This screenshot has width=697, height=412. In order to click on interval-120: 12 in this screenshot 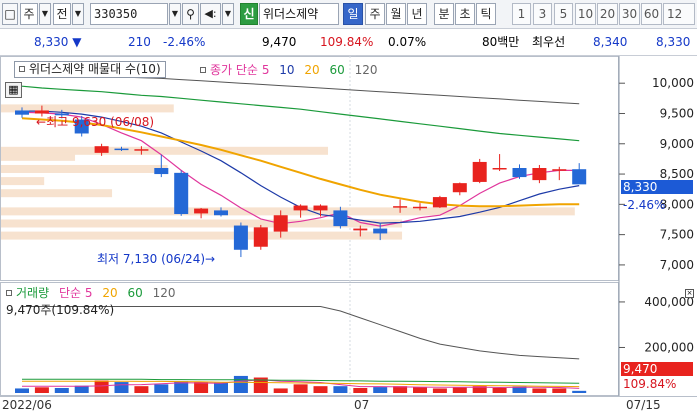, I will do `click(679, 14)`.